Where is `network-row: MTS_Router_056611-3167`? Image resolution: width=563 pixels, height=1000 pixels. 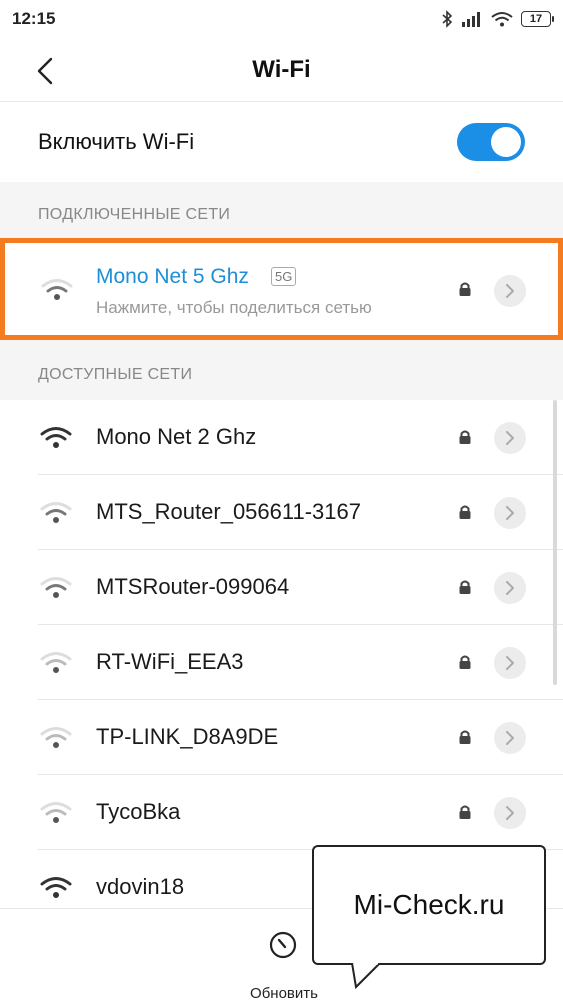
network-row: MTS_Router_056611-3167 is located at coordinates (281, 512).